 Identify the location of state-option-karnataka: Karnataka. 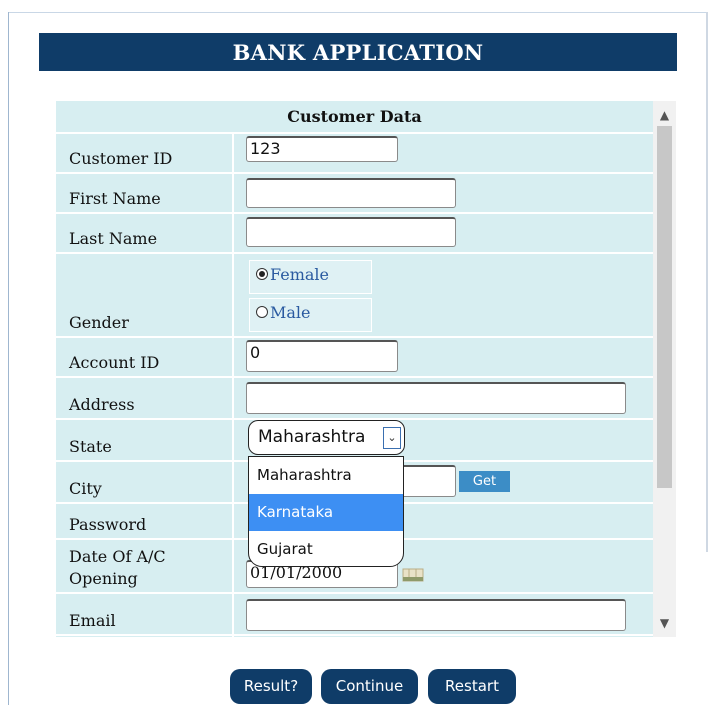
(326, 512).